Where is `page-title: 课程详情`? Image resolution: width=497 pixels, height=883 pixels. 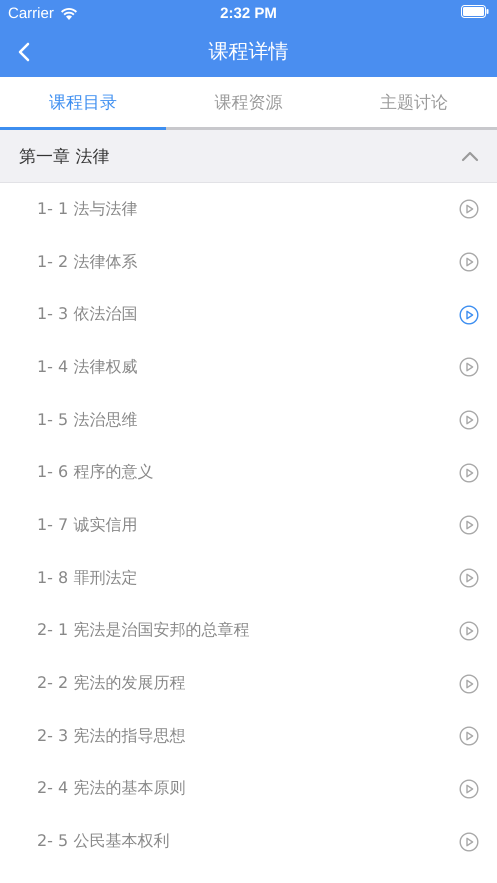
page-title: 课程详情 is located at coordinates (248, 51).